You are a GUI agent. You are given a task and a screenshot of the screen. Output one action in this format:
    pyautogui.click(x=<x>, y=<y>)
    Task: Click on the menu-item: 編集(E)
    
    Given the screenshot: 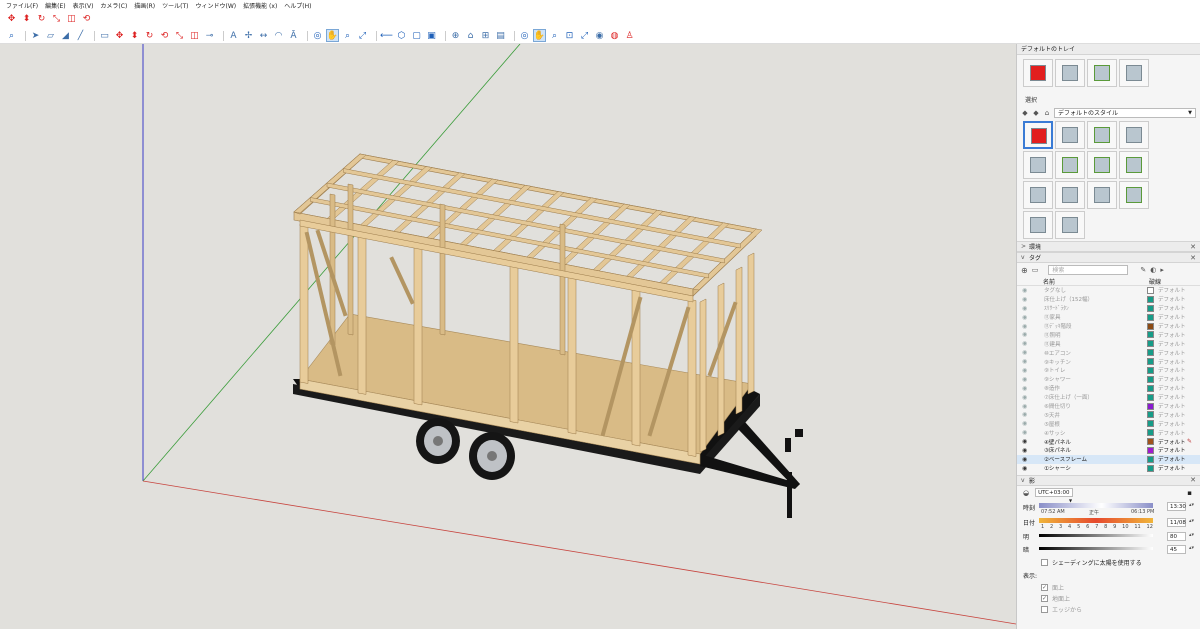 What is the action you would take?
    pyautogui.click(x=55, y=5)
    